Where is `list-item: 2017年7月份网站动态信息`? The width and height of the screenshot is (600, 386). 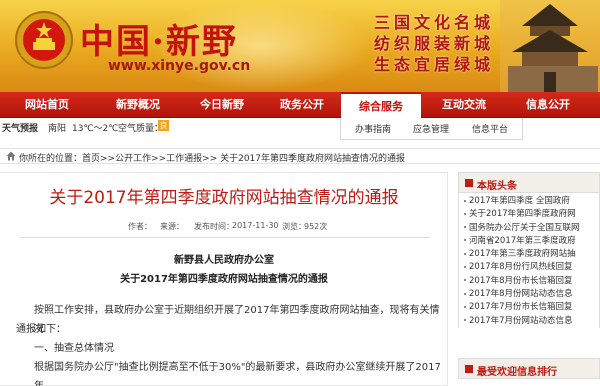
list-item: 2017年7月份网站动态信息 is located at coordinates (529, 321).